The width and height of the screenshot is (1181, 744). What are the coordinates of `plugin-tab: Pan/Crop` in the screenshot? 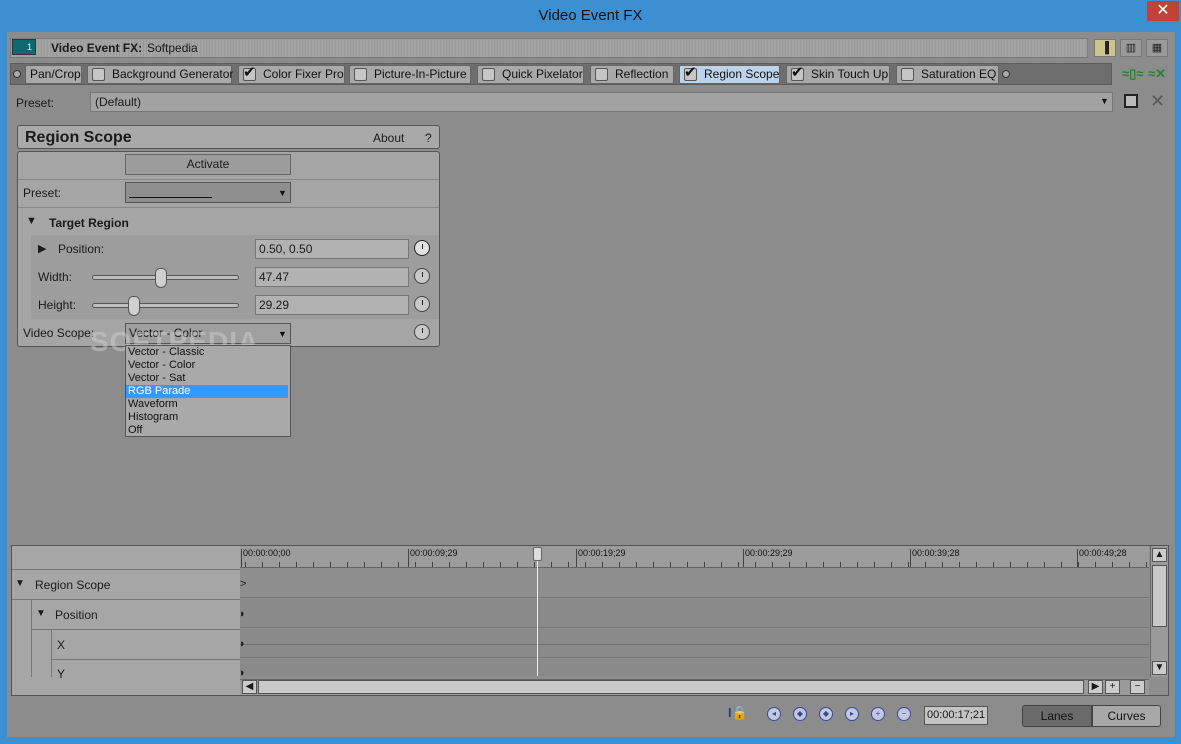 It's located at (53, 74).